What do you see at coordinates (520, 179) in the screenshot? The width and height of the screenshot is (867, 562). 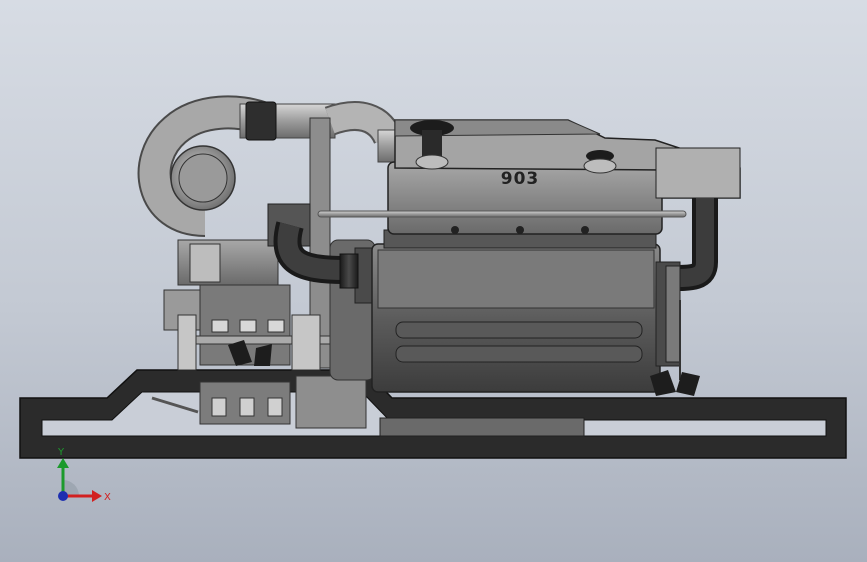 I see `engine-model-label: 903` at bounding box center [520, 179].